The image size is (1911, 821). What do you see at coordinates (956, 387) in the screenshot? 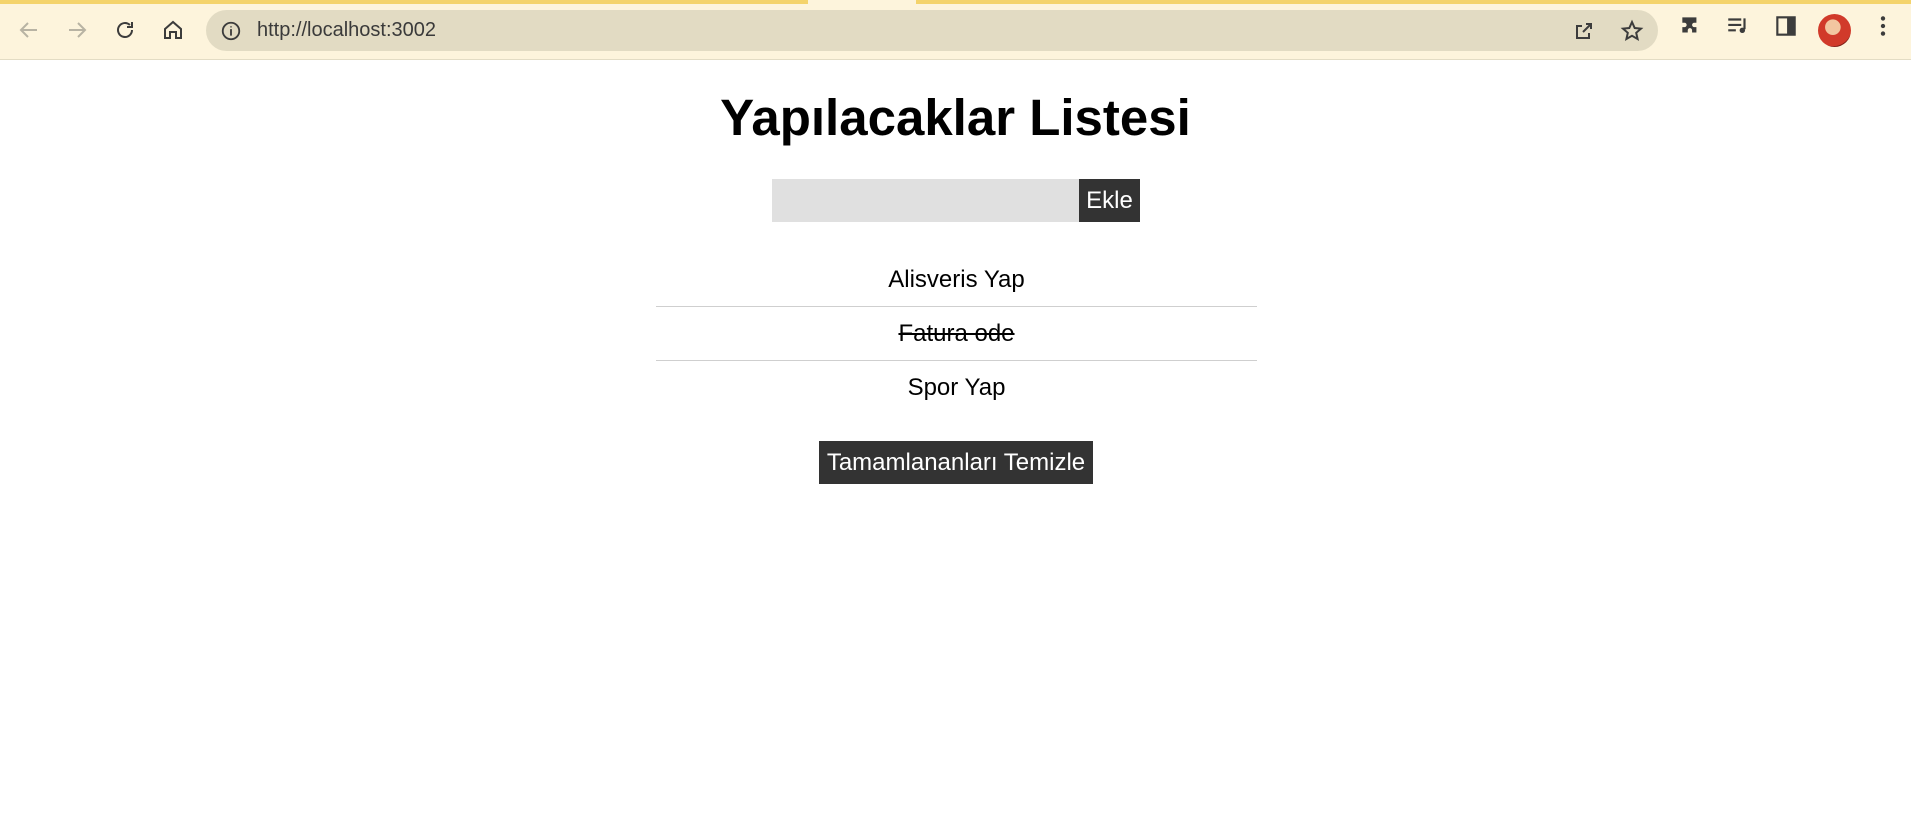
I see `list-item: Spor Yap` at bounding box center [956, 387].